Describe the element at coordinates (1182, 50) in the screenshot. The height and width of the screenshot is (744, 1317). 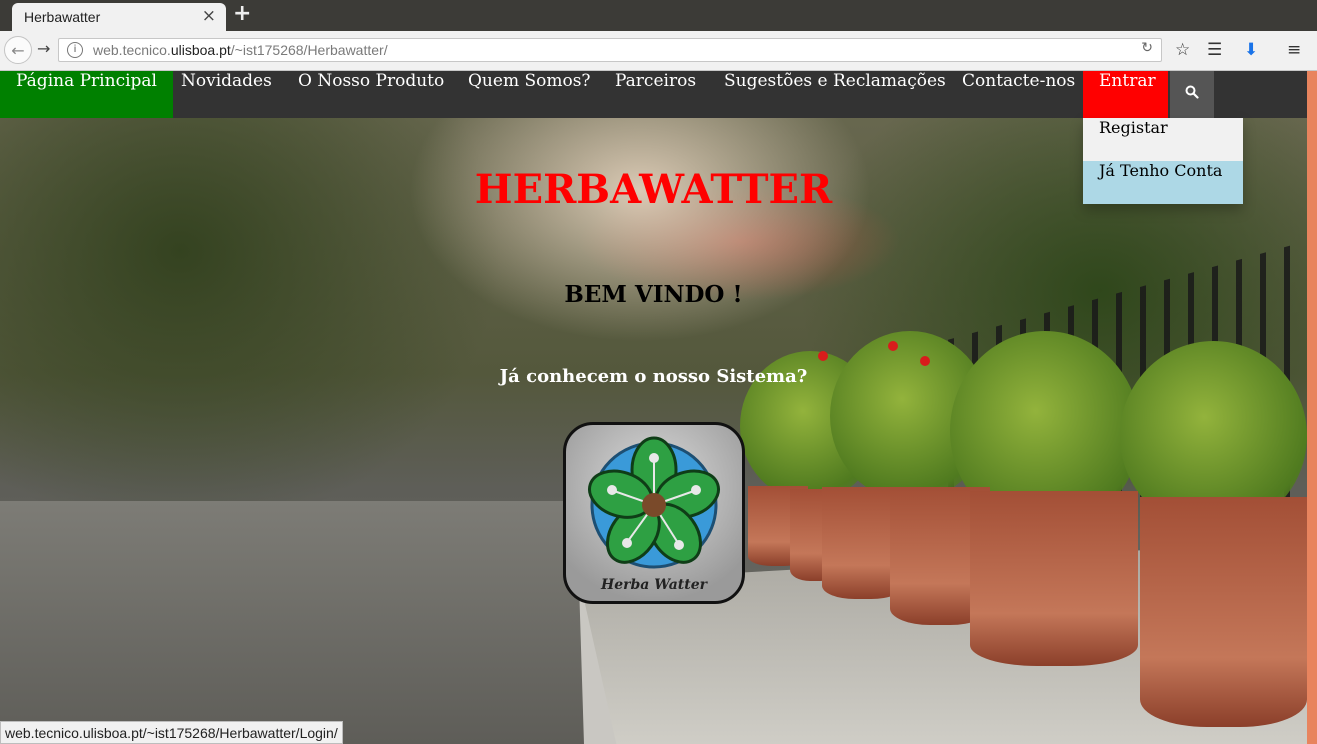
I see `bookmark-star-icon: ☆` at that location.